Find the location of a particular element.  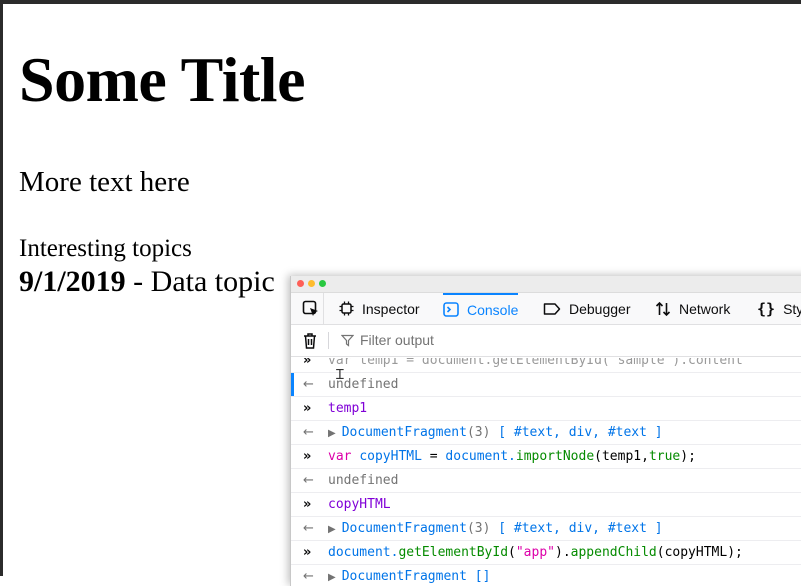

boolean-token: true is located at coordinates (664, 456).